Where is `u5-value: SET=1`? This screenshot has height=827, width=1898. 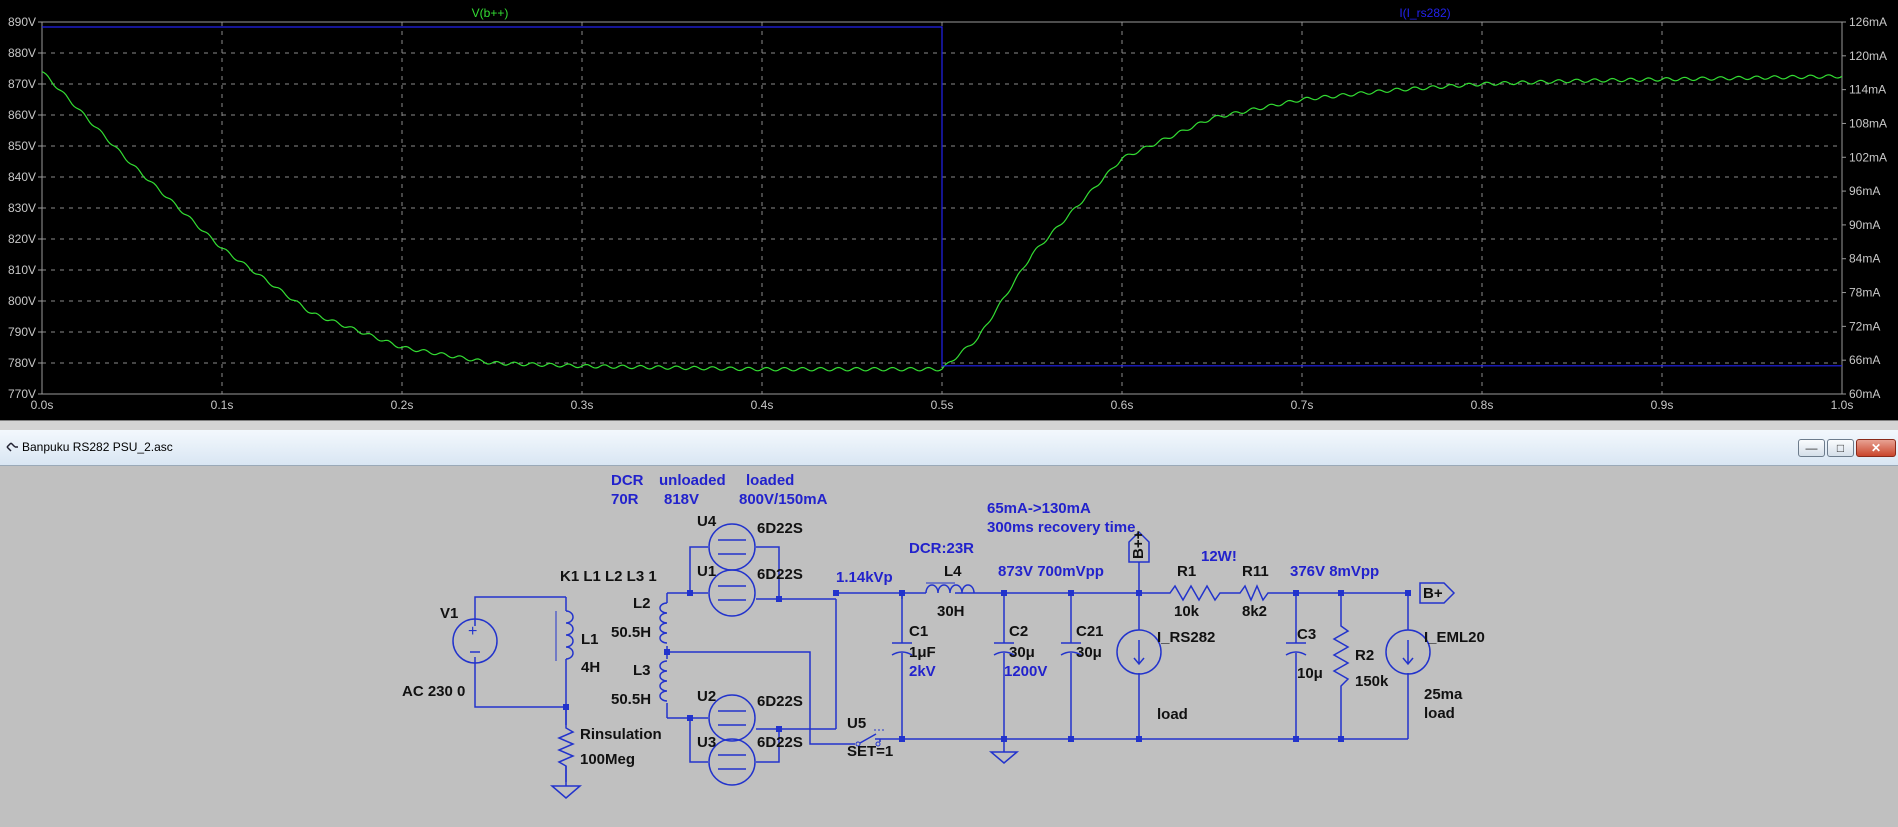 u5-value: SET=1 is located at coordinates (870, 751).